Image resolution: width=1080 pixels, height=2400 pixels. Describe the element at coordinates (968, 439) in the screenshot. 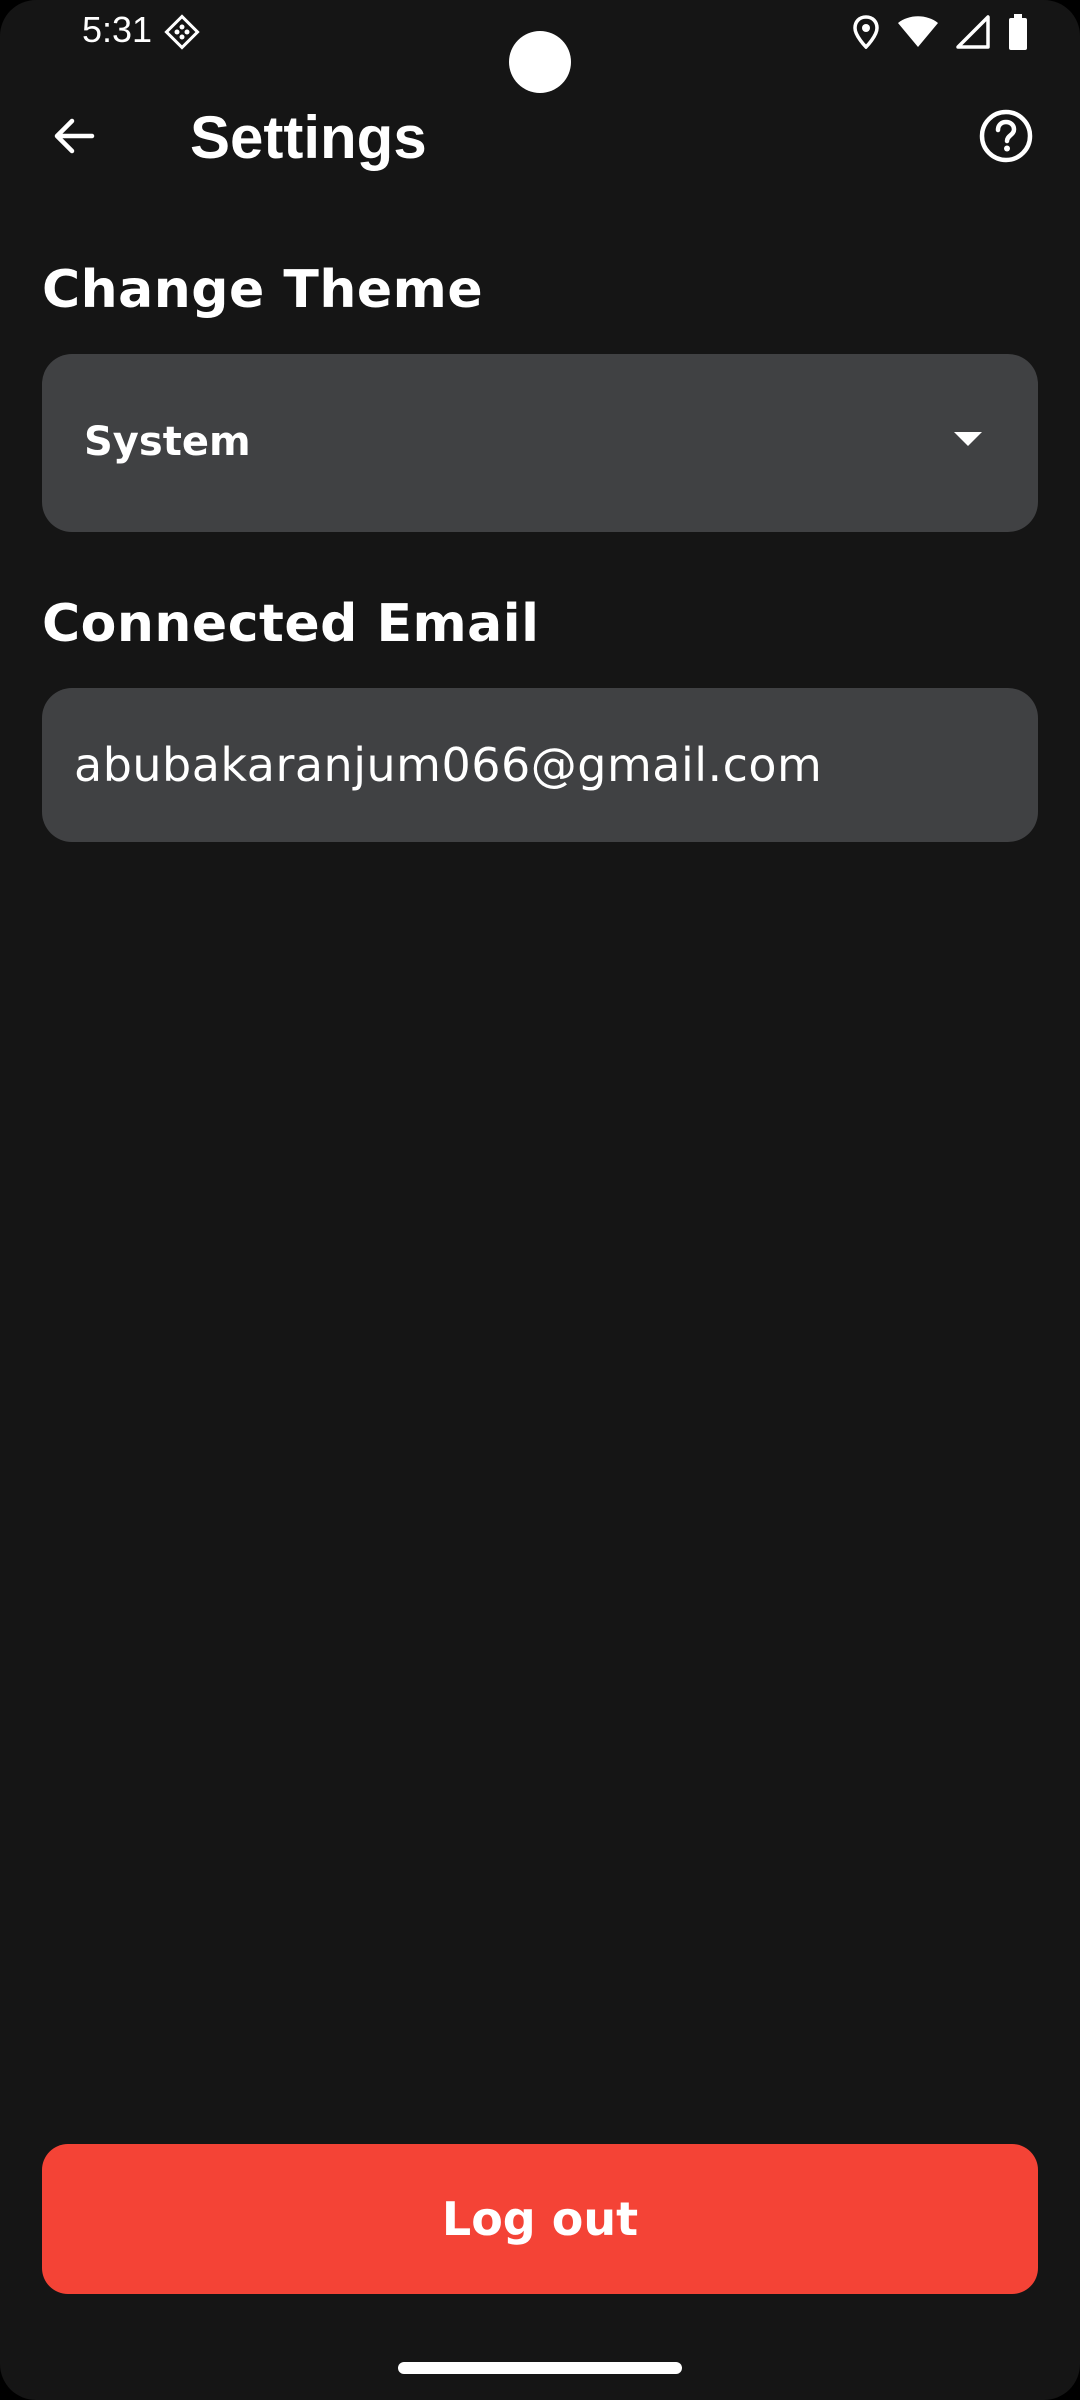

I see `dropdown-arrow-icon` at that location.